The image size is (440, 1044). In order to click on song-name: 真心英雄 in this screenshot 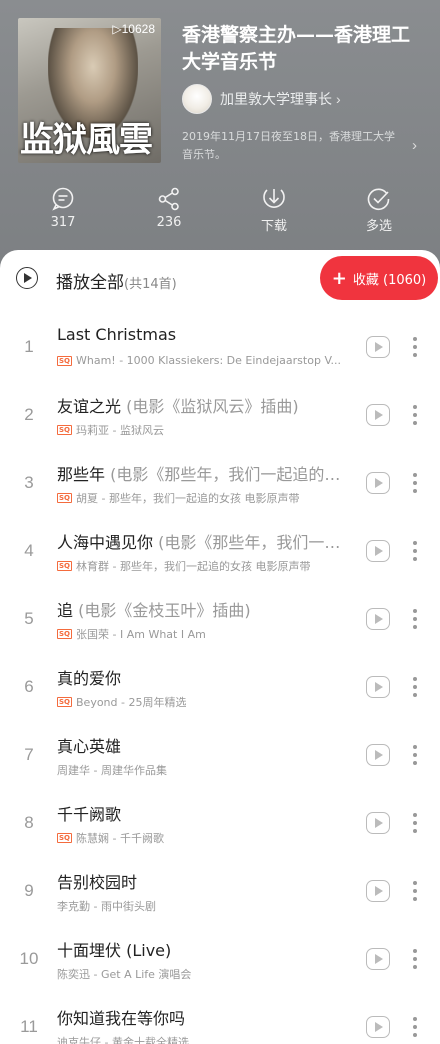, I will do `click(89, 746)`.